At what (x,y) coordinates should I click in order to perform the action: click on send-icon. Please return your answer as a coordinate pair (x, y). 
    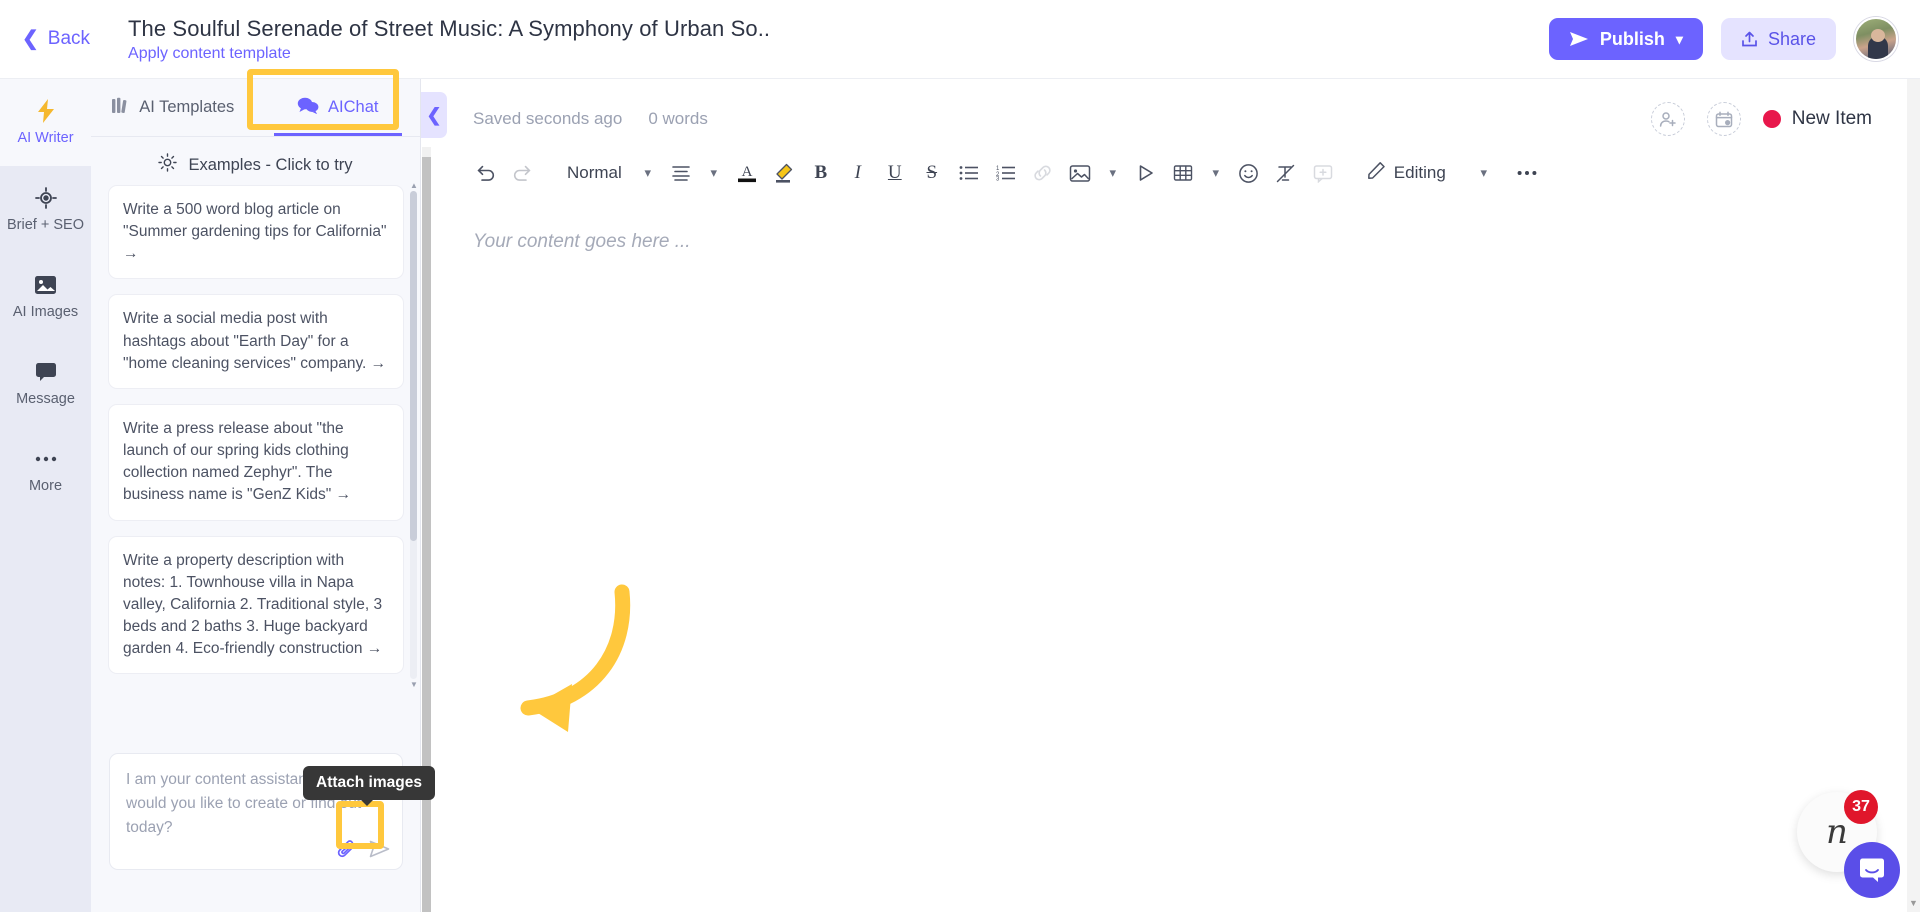
    Looking at the image, I should click on (379, 849).